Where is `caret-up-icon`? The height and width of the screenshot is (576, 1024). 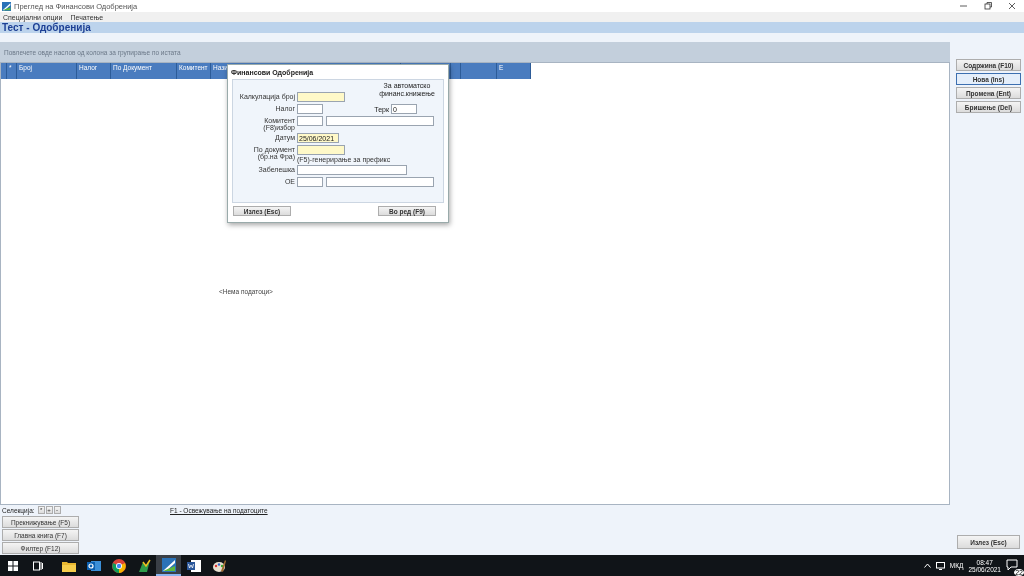 caret-up-icon is located at coordinates (927, 565).